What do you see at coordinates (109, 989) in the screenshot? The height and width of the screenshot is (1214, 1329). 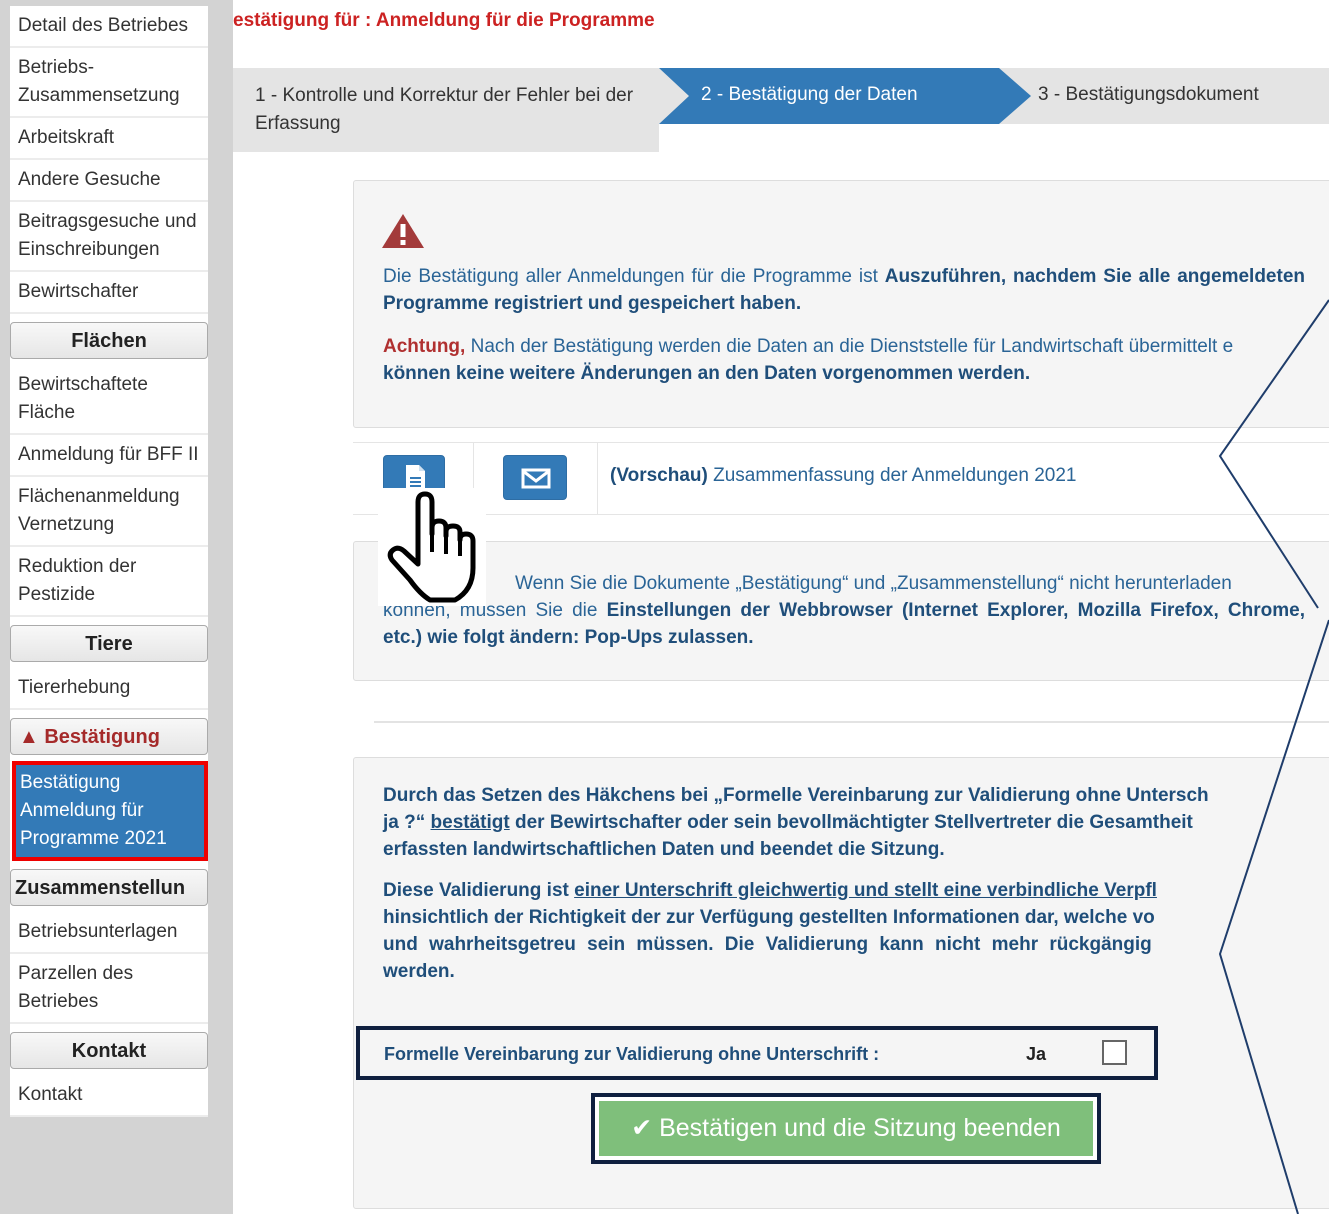 I see `nav-parzellen: Parzellen des Betriebes` at bounding box center [109, 989].